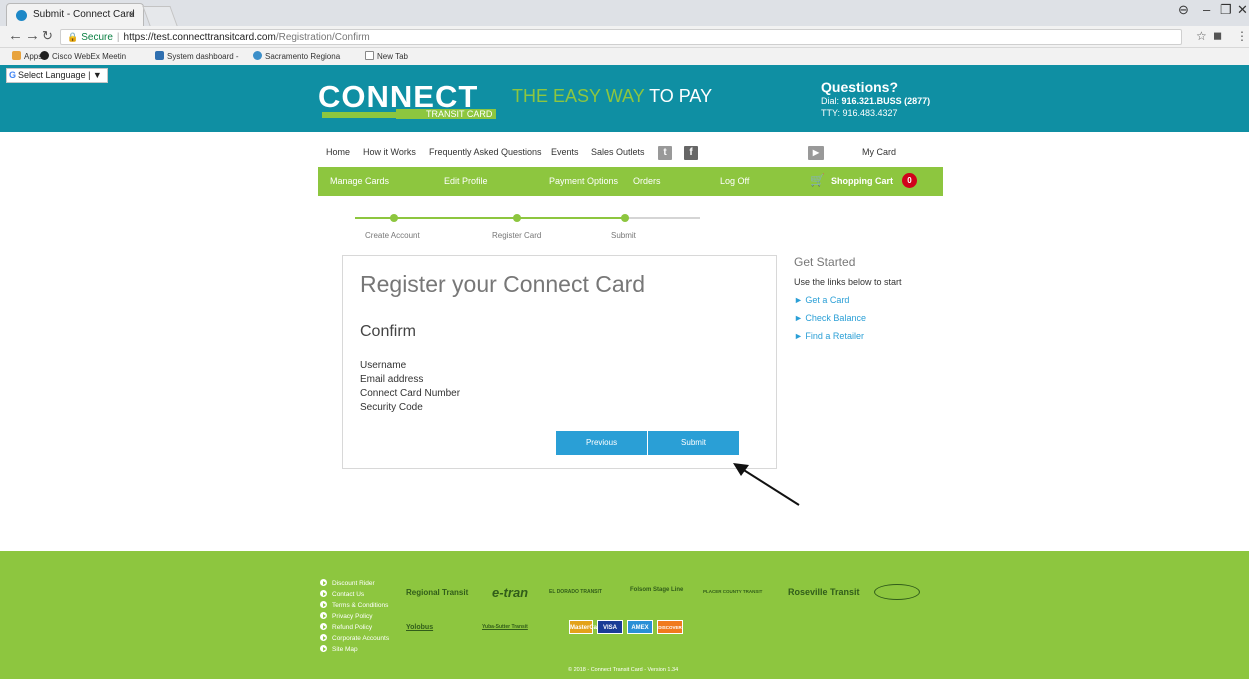 The width and height of the screenshot is (1249, 679). Describe the element at coordinates (47, 36) in the screenshot. I see `reload-icon: ↻` at that location.